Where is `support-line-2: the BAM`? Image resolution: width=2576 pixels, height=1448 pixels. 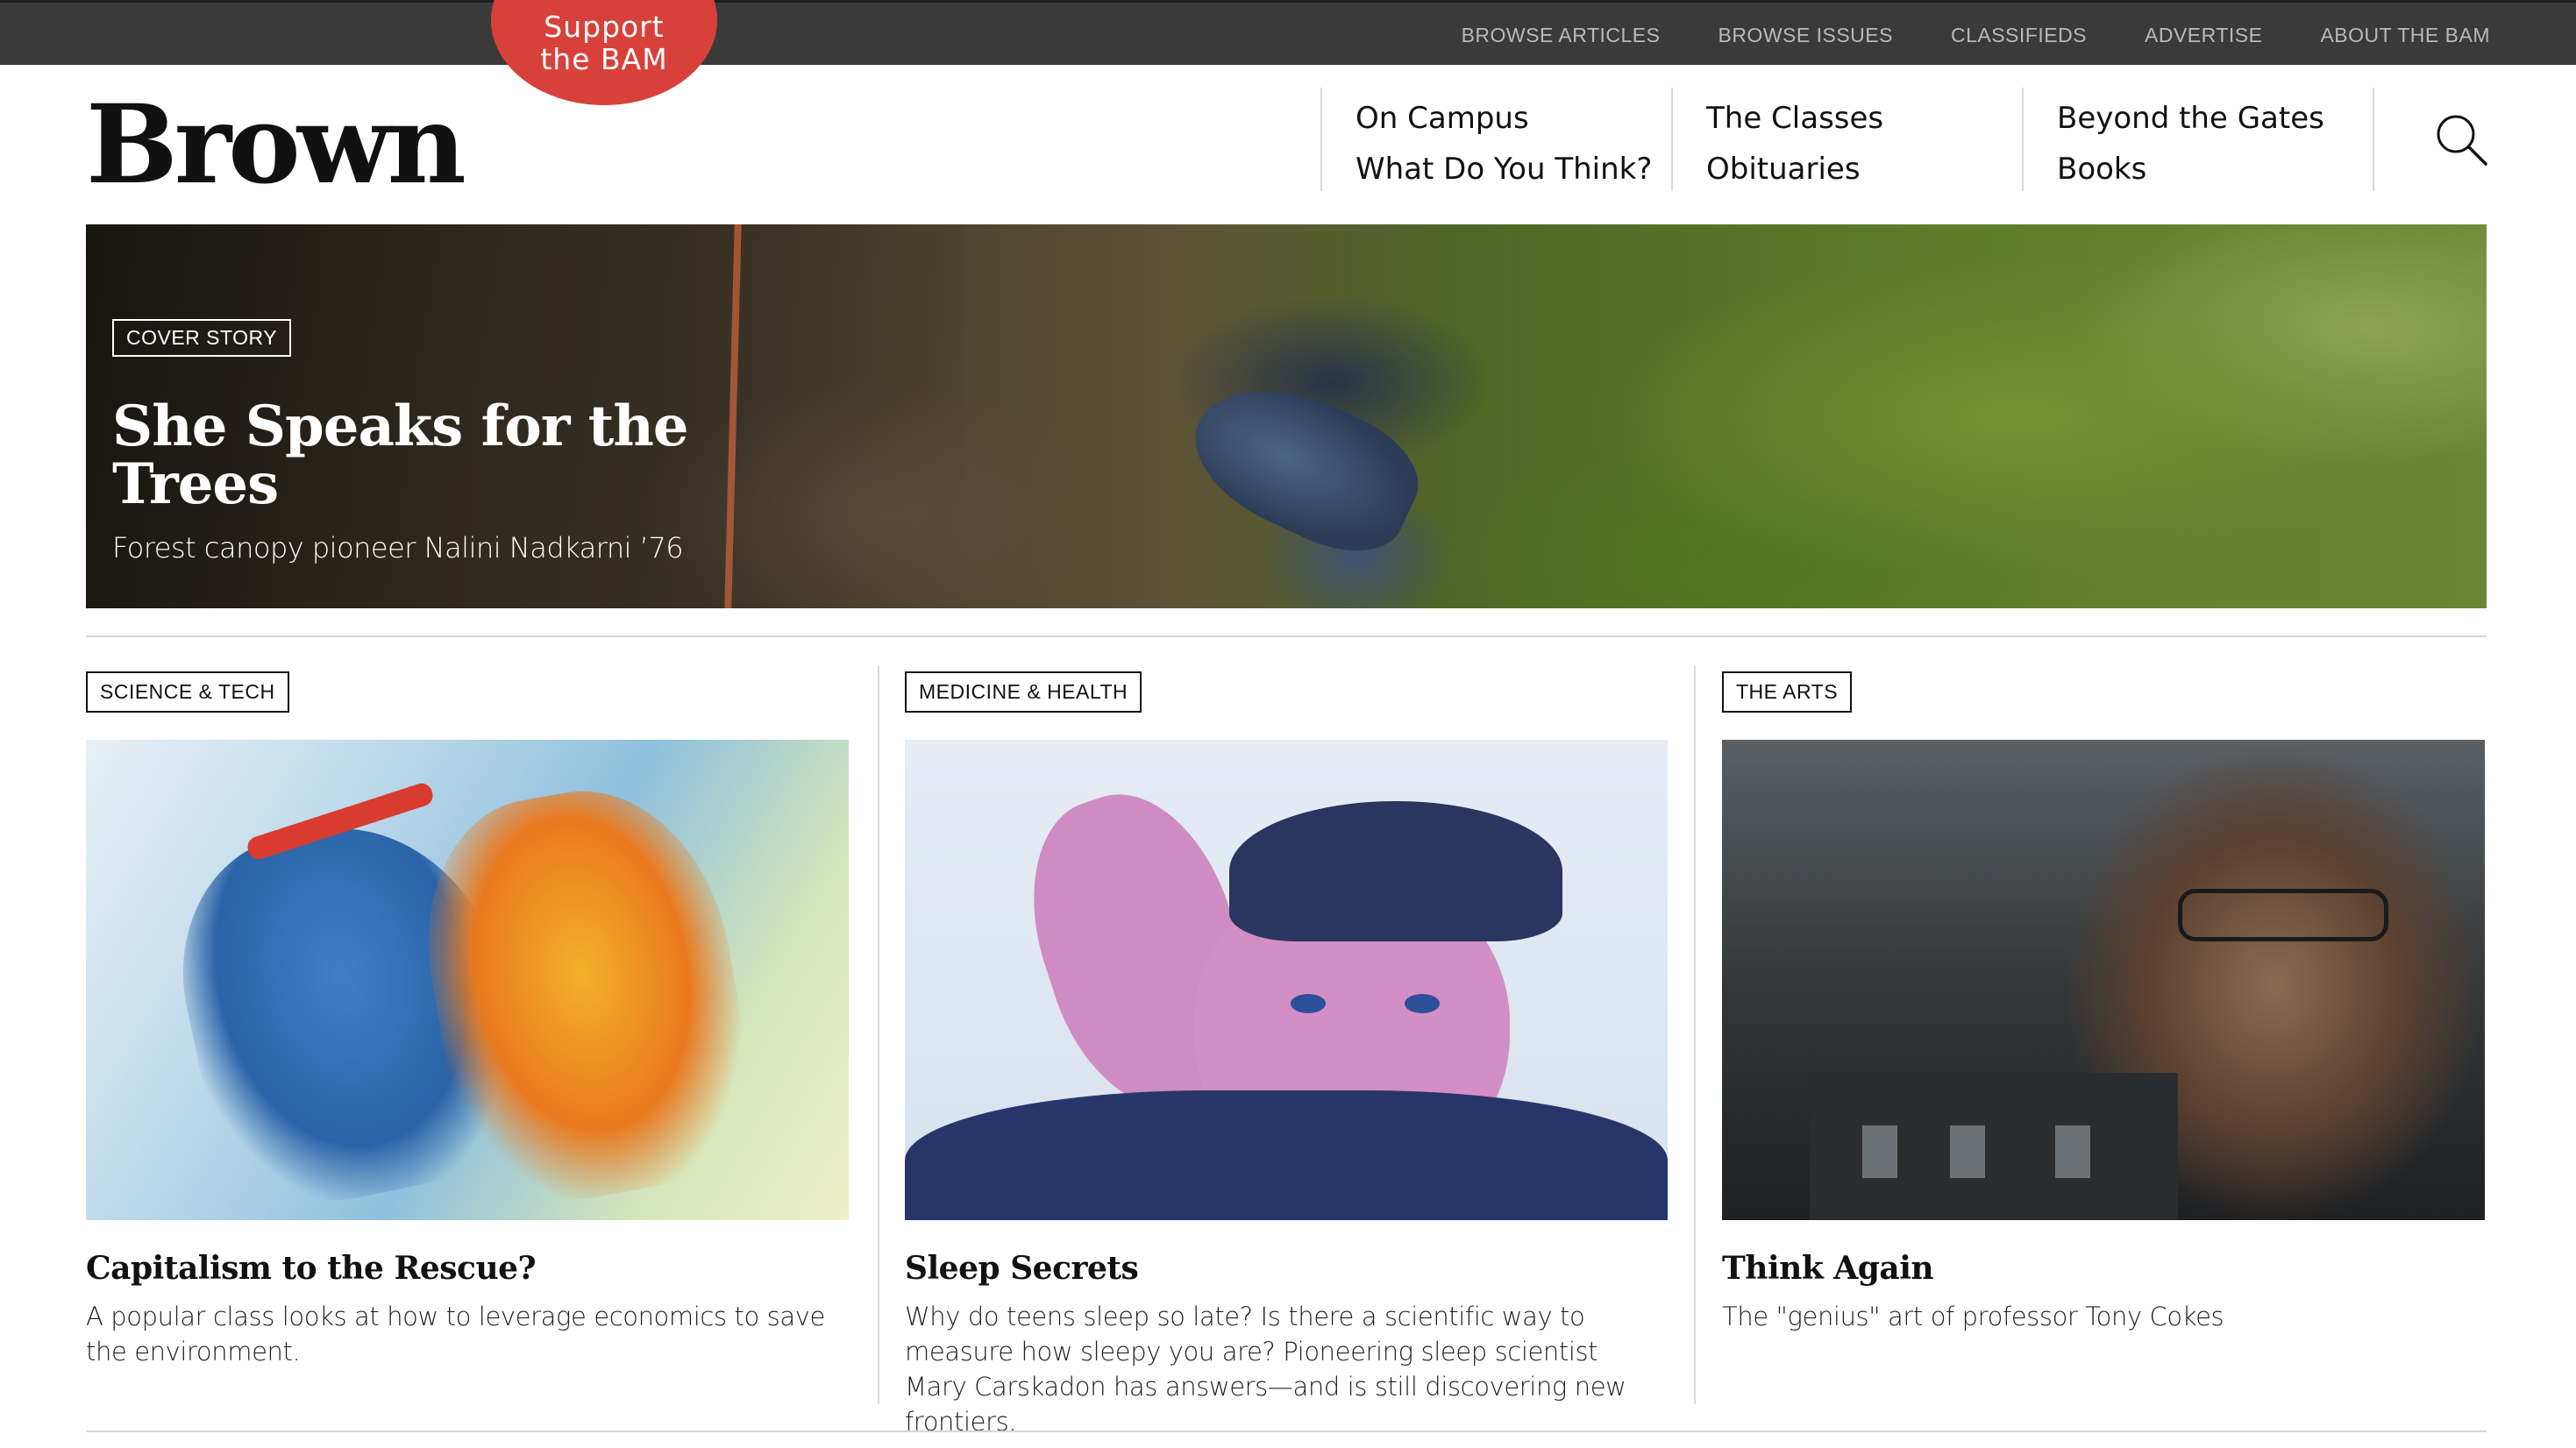
support-line-2: the BAM is located at coordinates (604, 59).